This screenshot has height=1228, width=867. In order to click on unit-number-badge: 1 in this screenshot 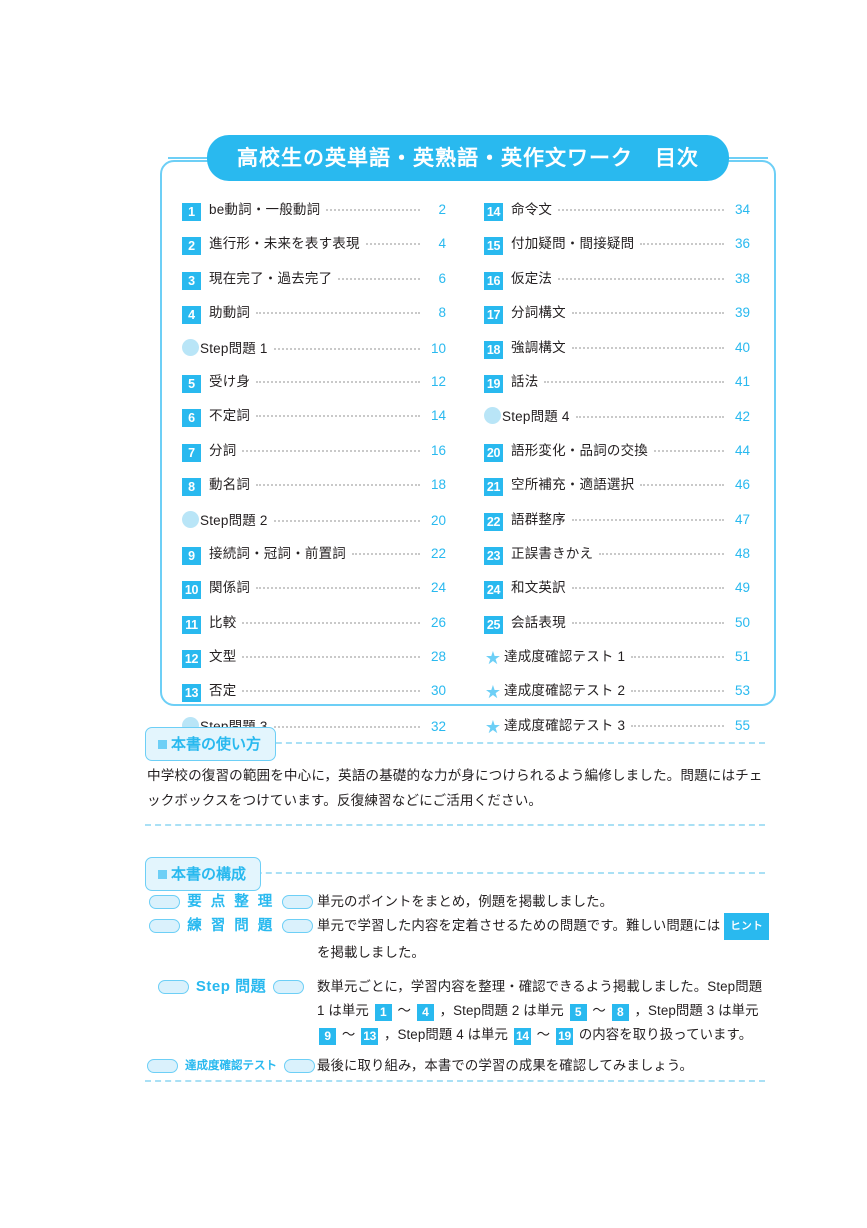, I will do `click(191, 212)`.